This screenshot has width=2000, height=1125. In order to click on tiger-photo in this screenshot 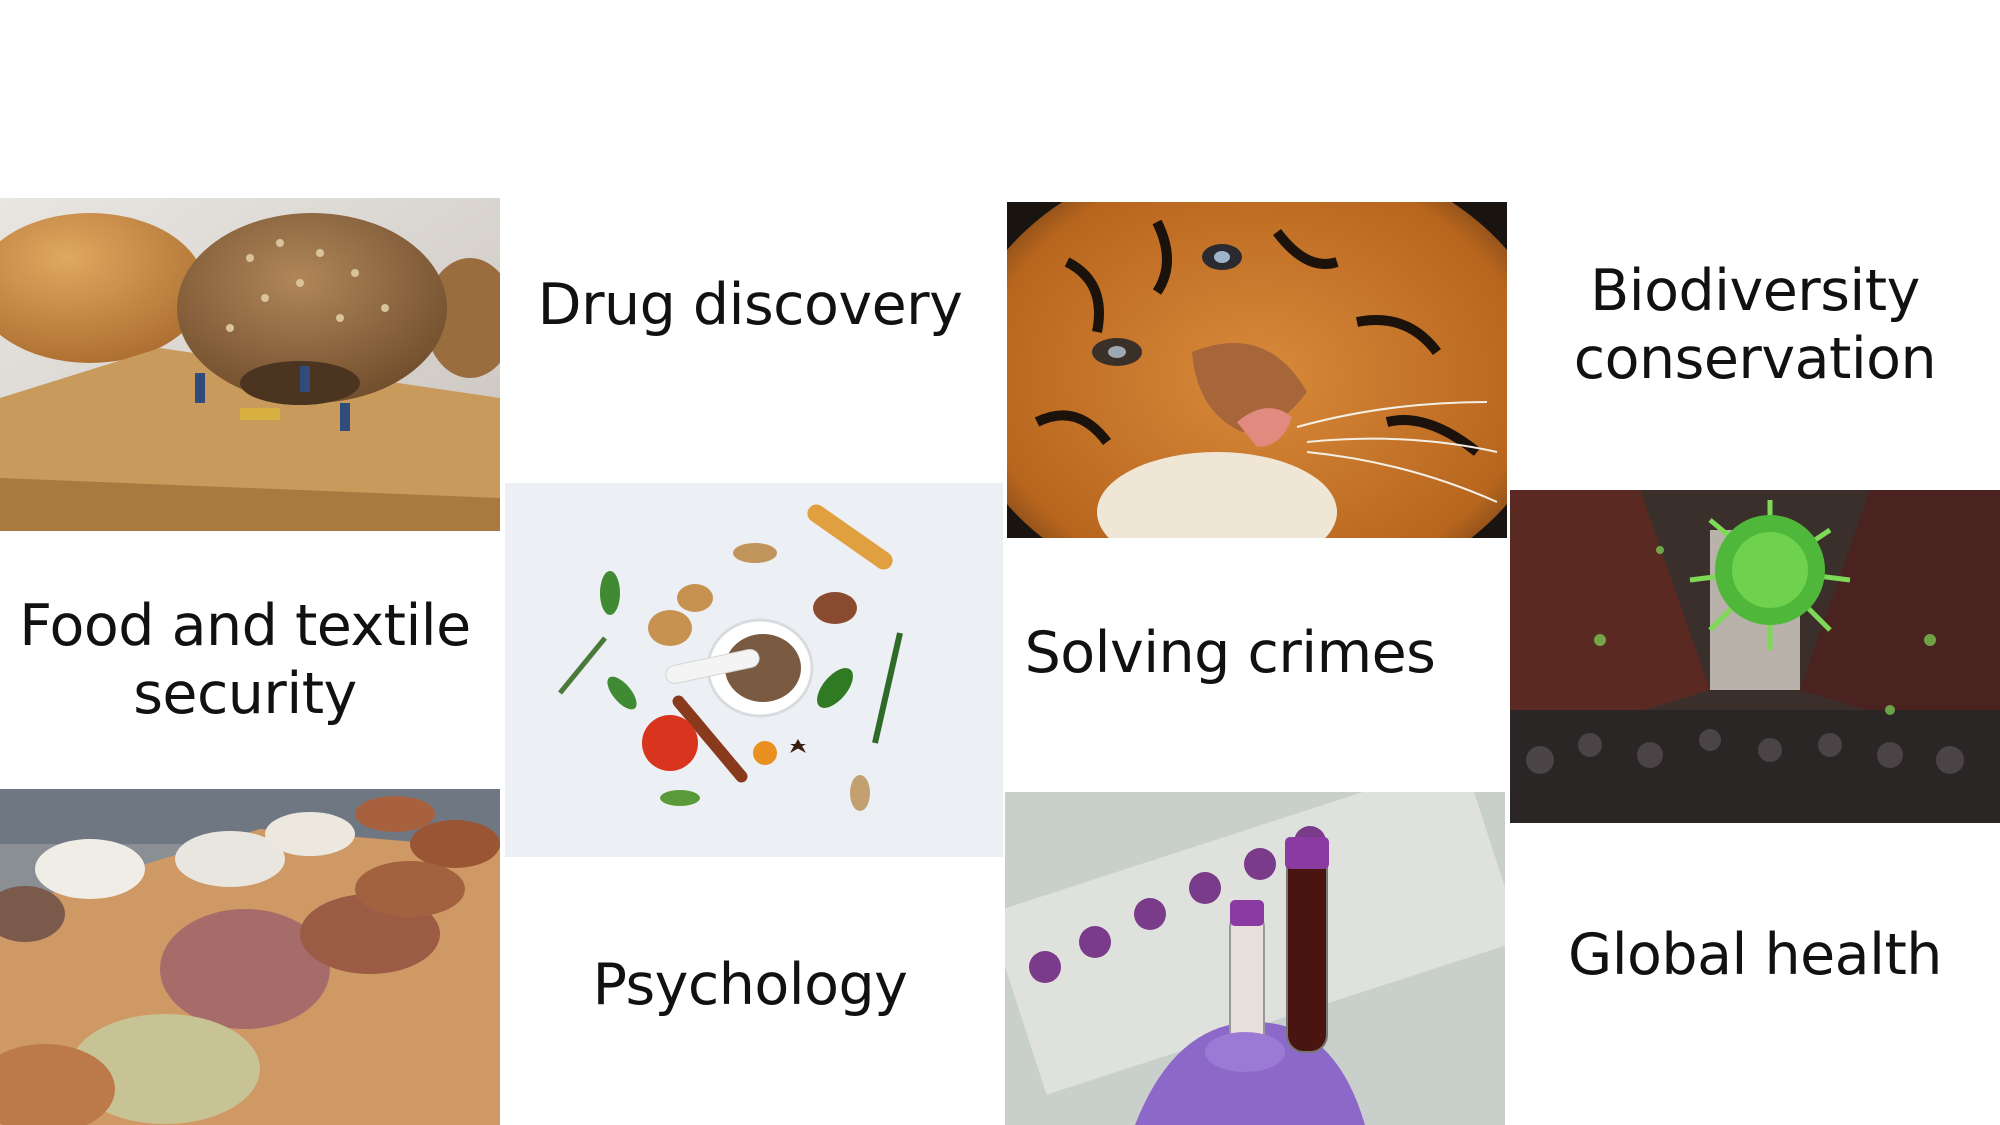, I will do `click(1257, 370)`.